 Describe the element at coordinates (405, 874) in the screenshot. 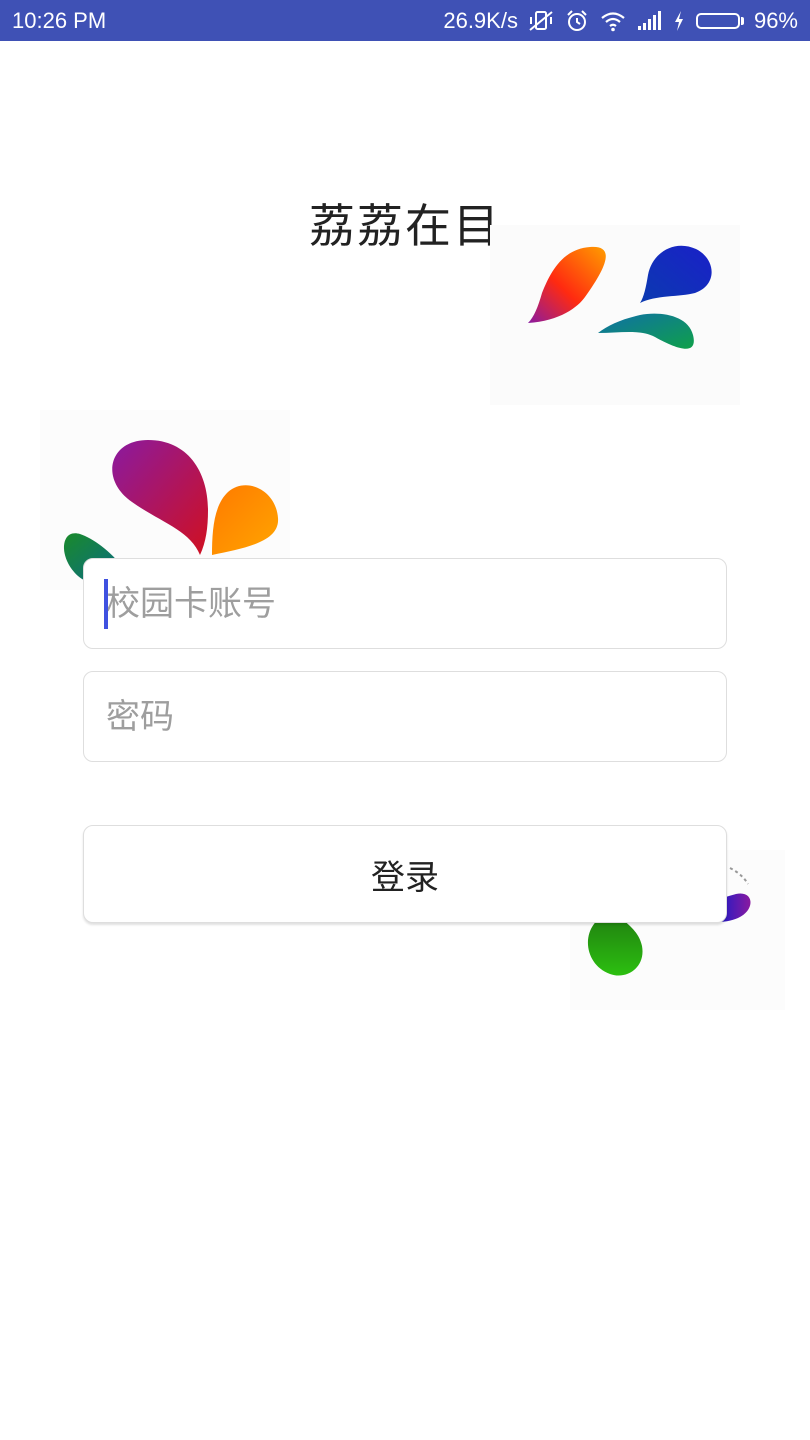

I see `login-button: 登录` at that location.